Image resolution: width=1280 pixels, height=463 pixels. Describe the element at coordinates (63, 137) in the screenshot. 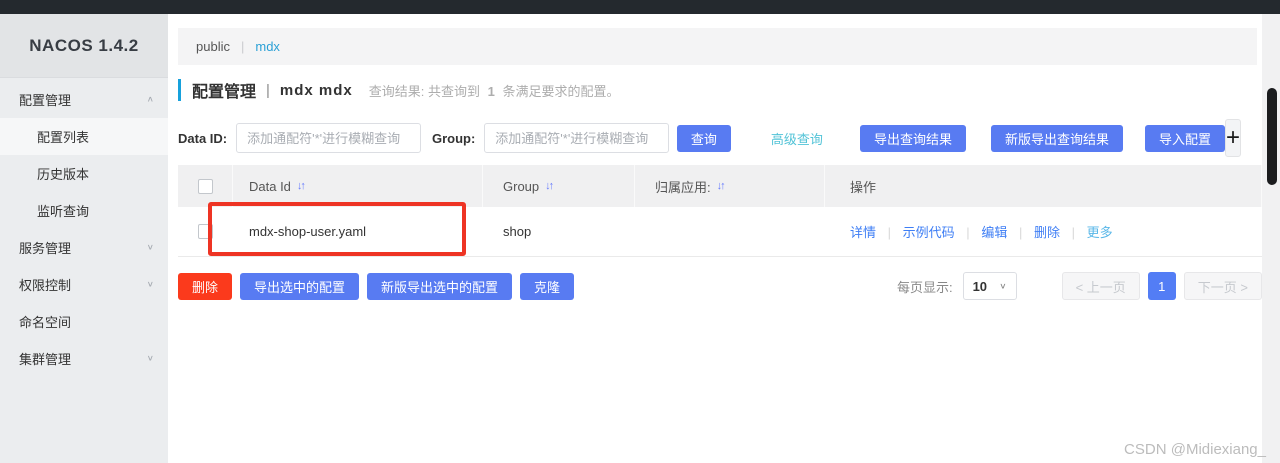

I see `sidebar-item-label: 配置列表` at that location.